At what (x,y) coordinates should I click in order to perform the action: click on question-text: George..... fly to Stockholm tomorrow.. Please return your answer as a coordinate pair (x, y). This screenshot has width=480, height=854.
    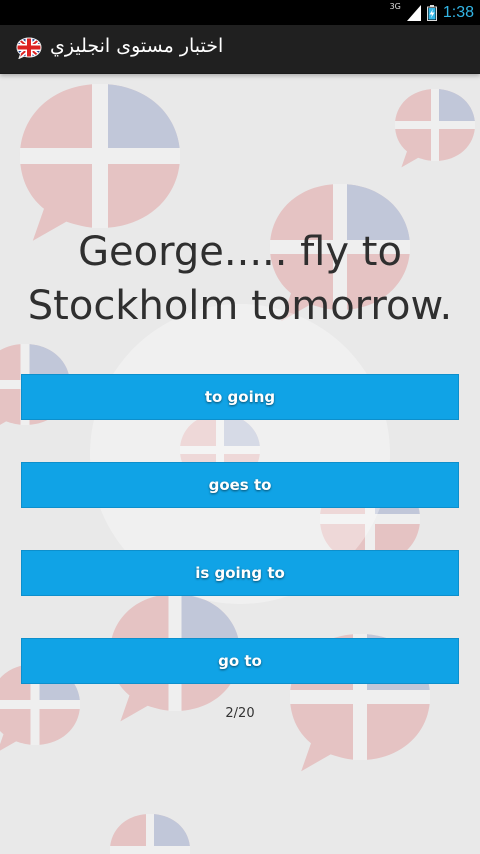
    Looking at the image, I should click on (240, 279).